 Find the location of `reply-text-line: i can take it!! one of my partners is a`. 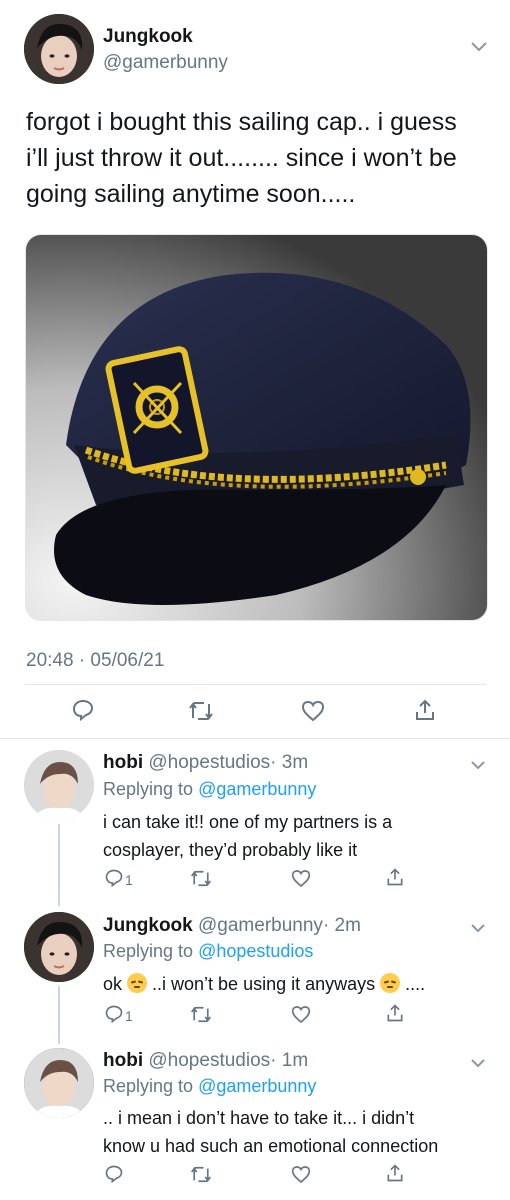

reply-text-line: i can take it!! one of my partners is a is located at coordinates (248, 822).